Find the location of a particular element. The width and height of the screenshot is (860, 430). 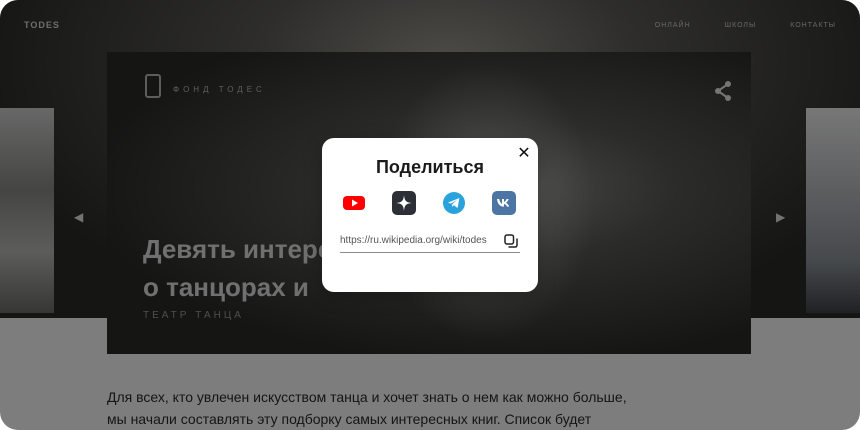

telegram-icon is located at coordinates (454, 203).